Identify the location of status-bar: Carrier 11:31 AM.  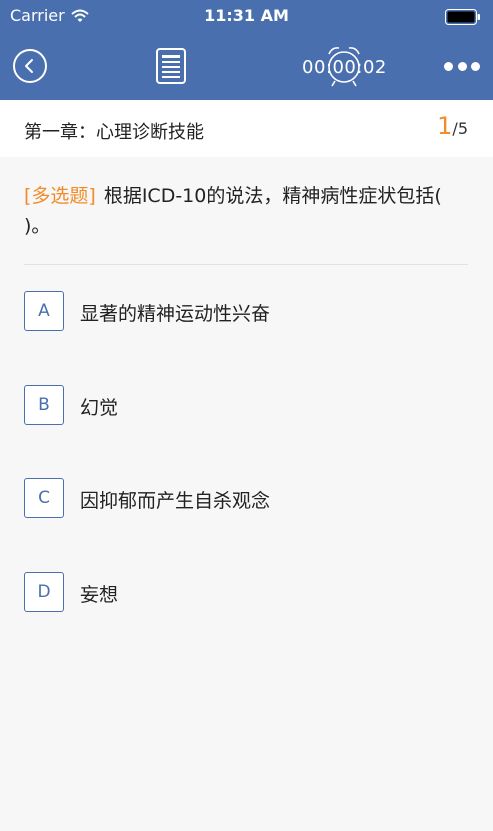
(246, 17).